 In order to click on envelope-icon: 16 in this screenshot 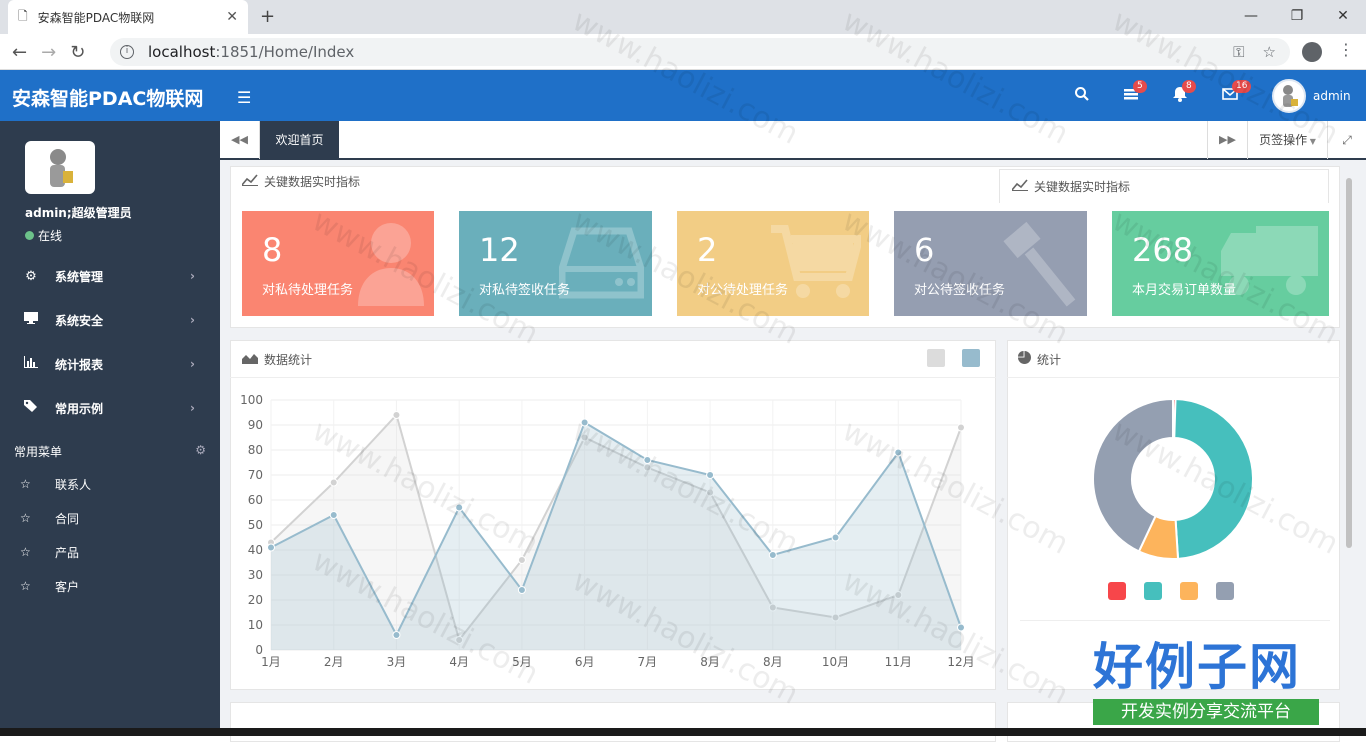, I will do `click(1237, 93)`.